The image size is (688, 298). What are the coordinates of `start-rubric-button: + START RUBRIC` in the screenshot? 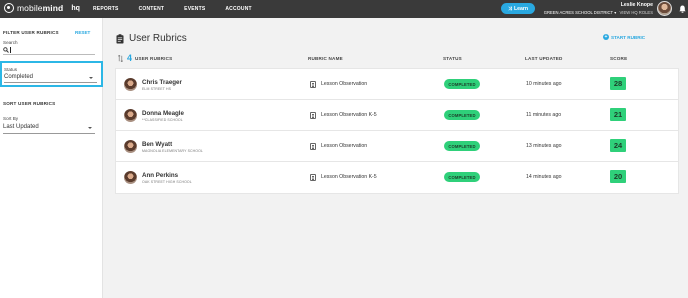 It's located at (624, 37).